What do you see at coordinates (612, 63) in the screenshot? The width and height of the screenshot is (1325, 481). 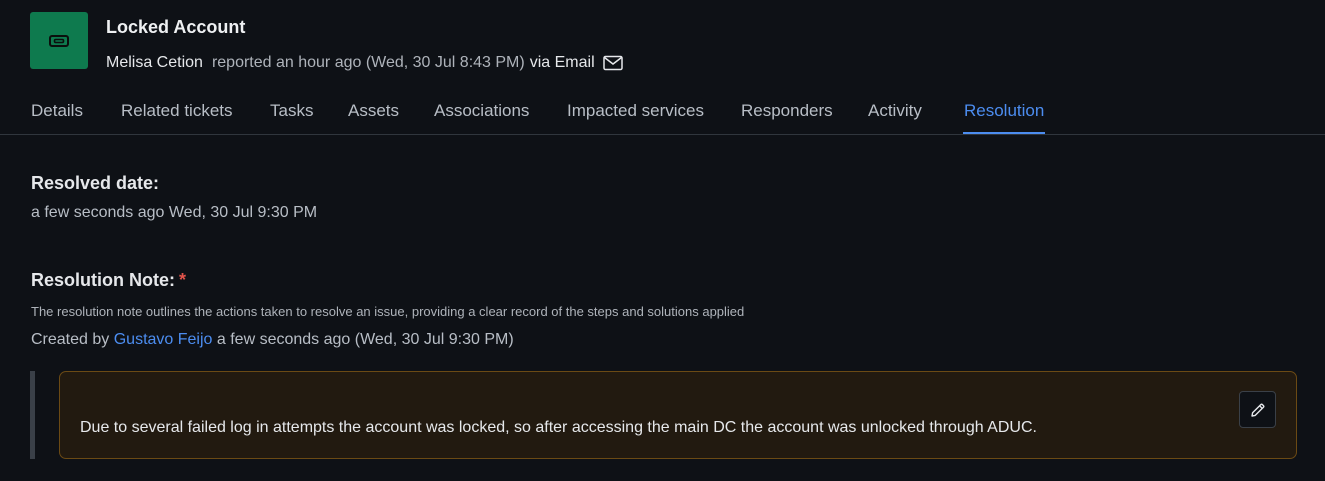 I see `email-icon` at bounding box center [612, 63].